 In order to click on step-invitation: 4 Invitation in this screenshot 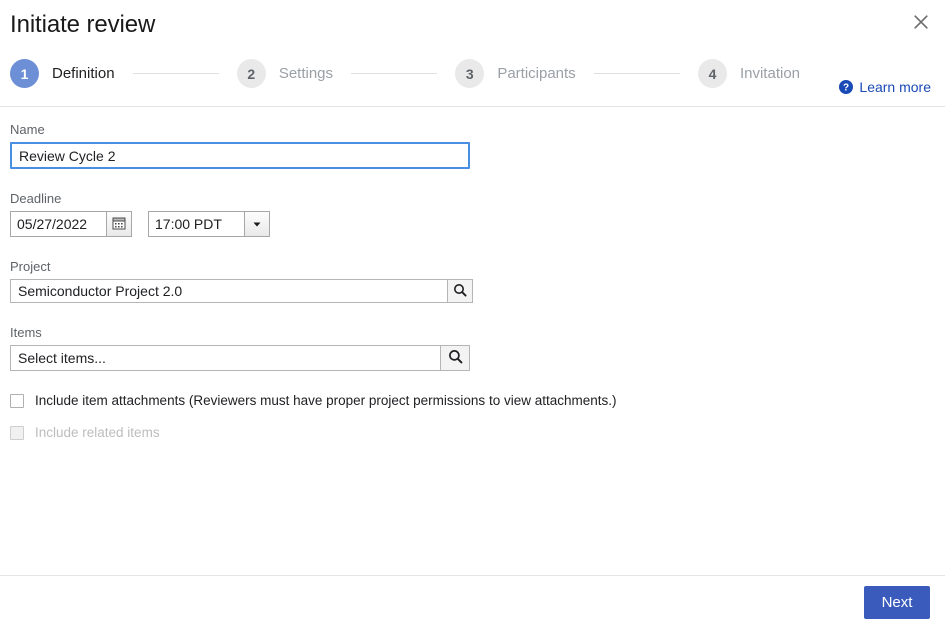, I will do `click(749, 73)`.